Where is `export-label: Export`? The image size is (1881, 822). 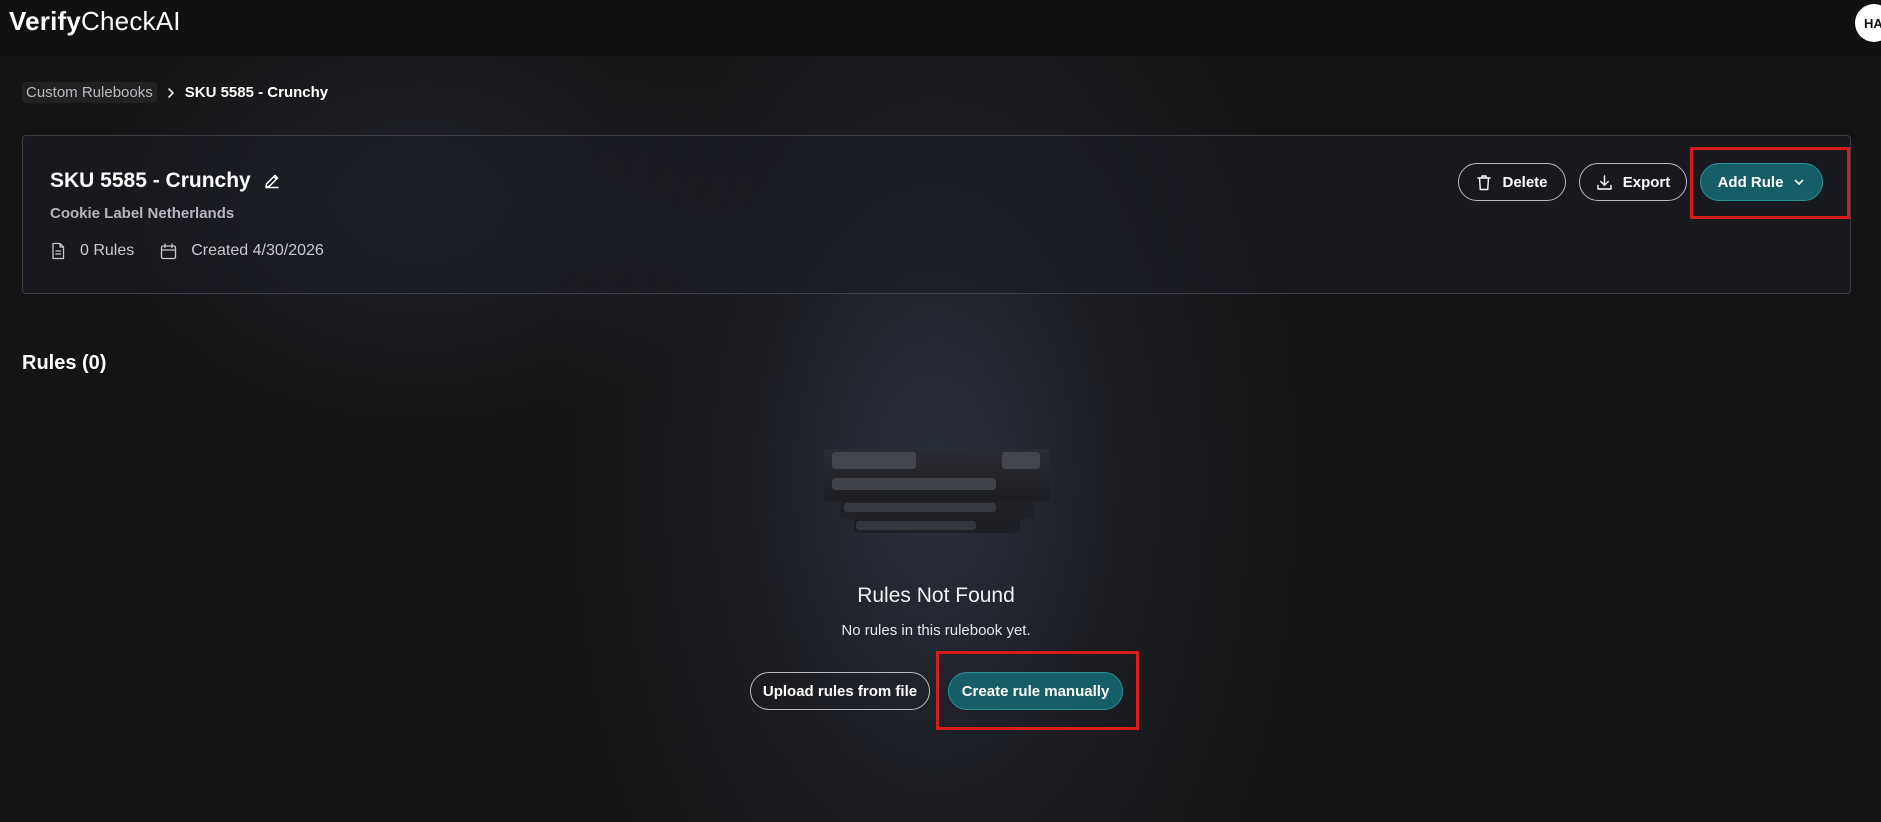
export-label: Export is located at coordinates (1646, 182).